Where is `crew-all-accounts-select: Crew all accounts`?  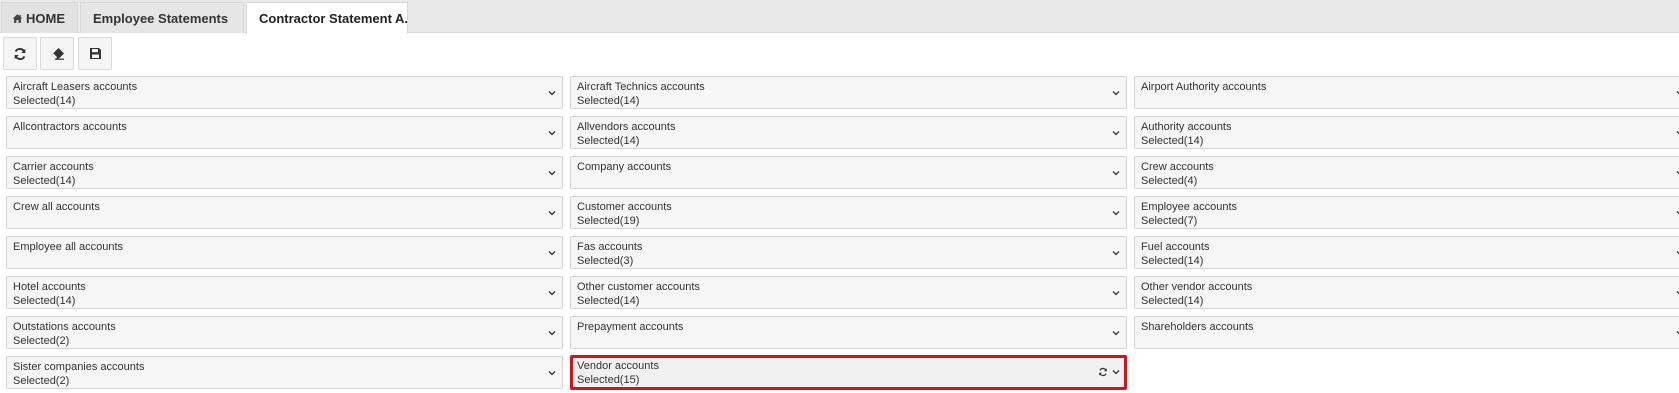
crew-all-accounts-select: Crew all accounts is located at coordinates (284, 212).